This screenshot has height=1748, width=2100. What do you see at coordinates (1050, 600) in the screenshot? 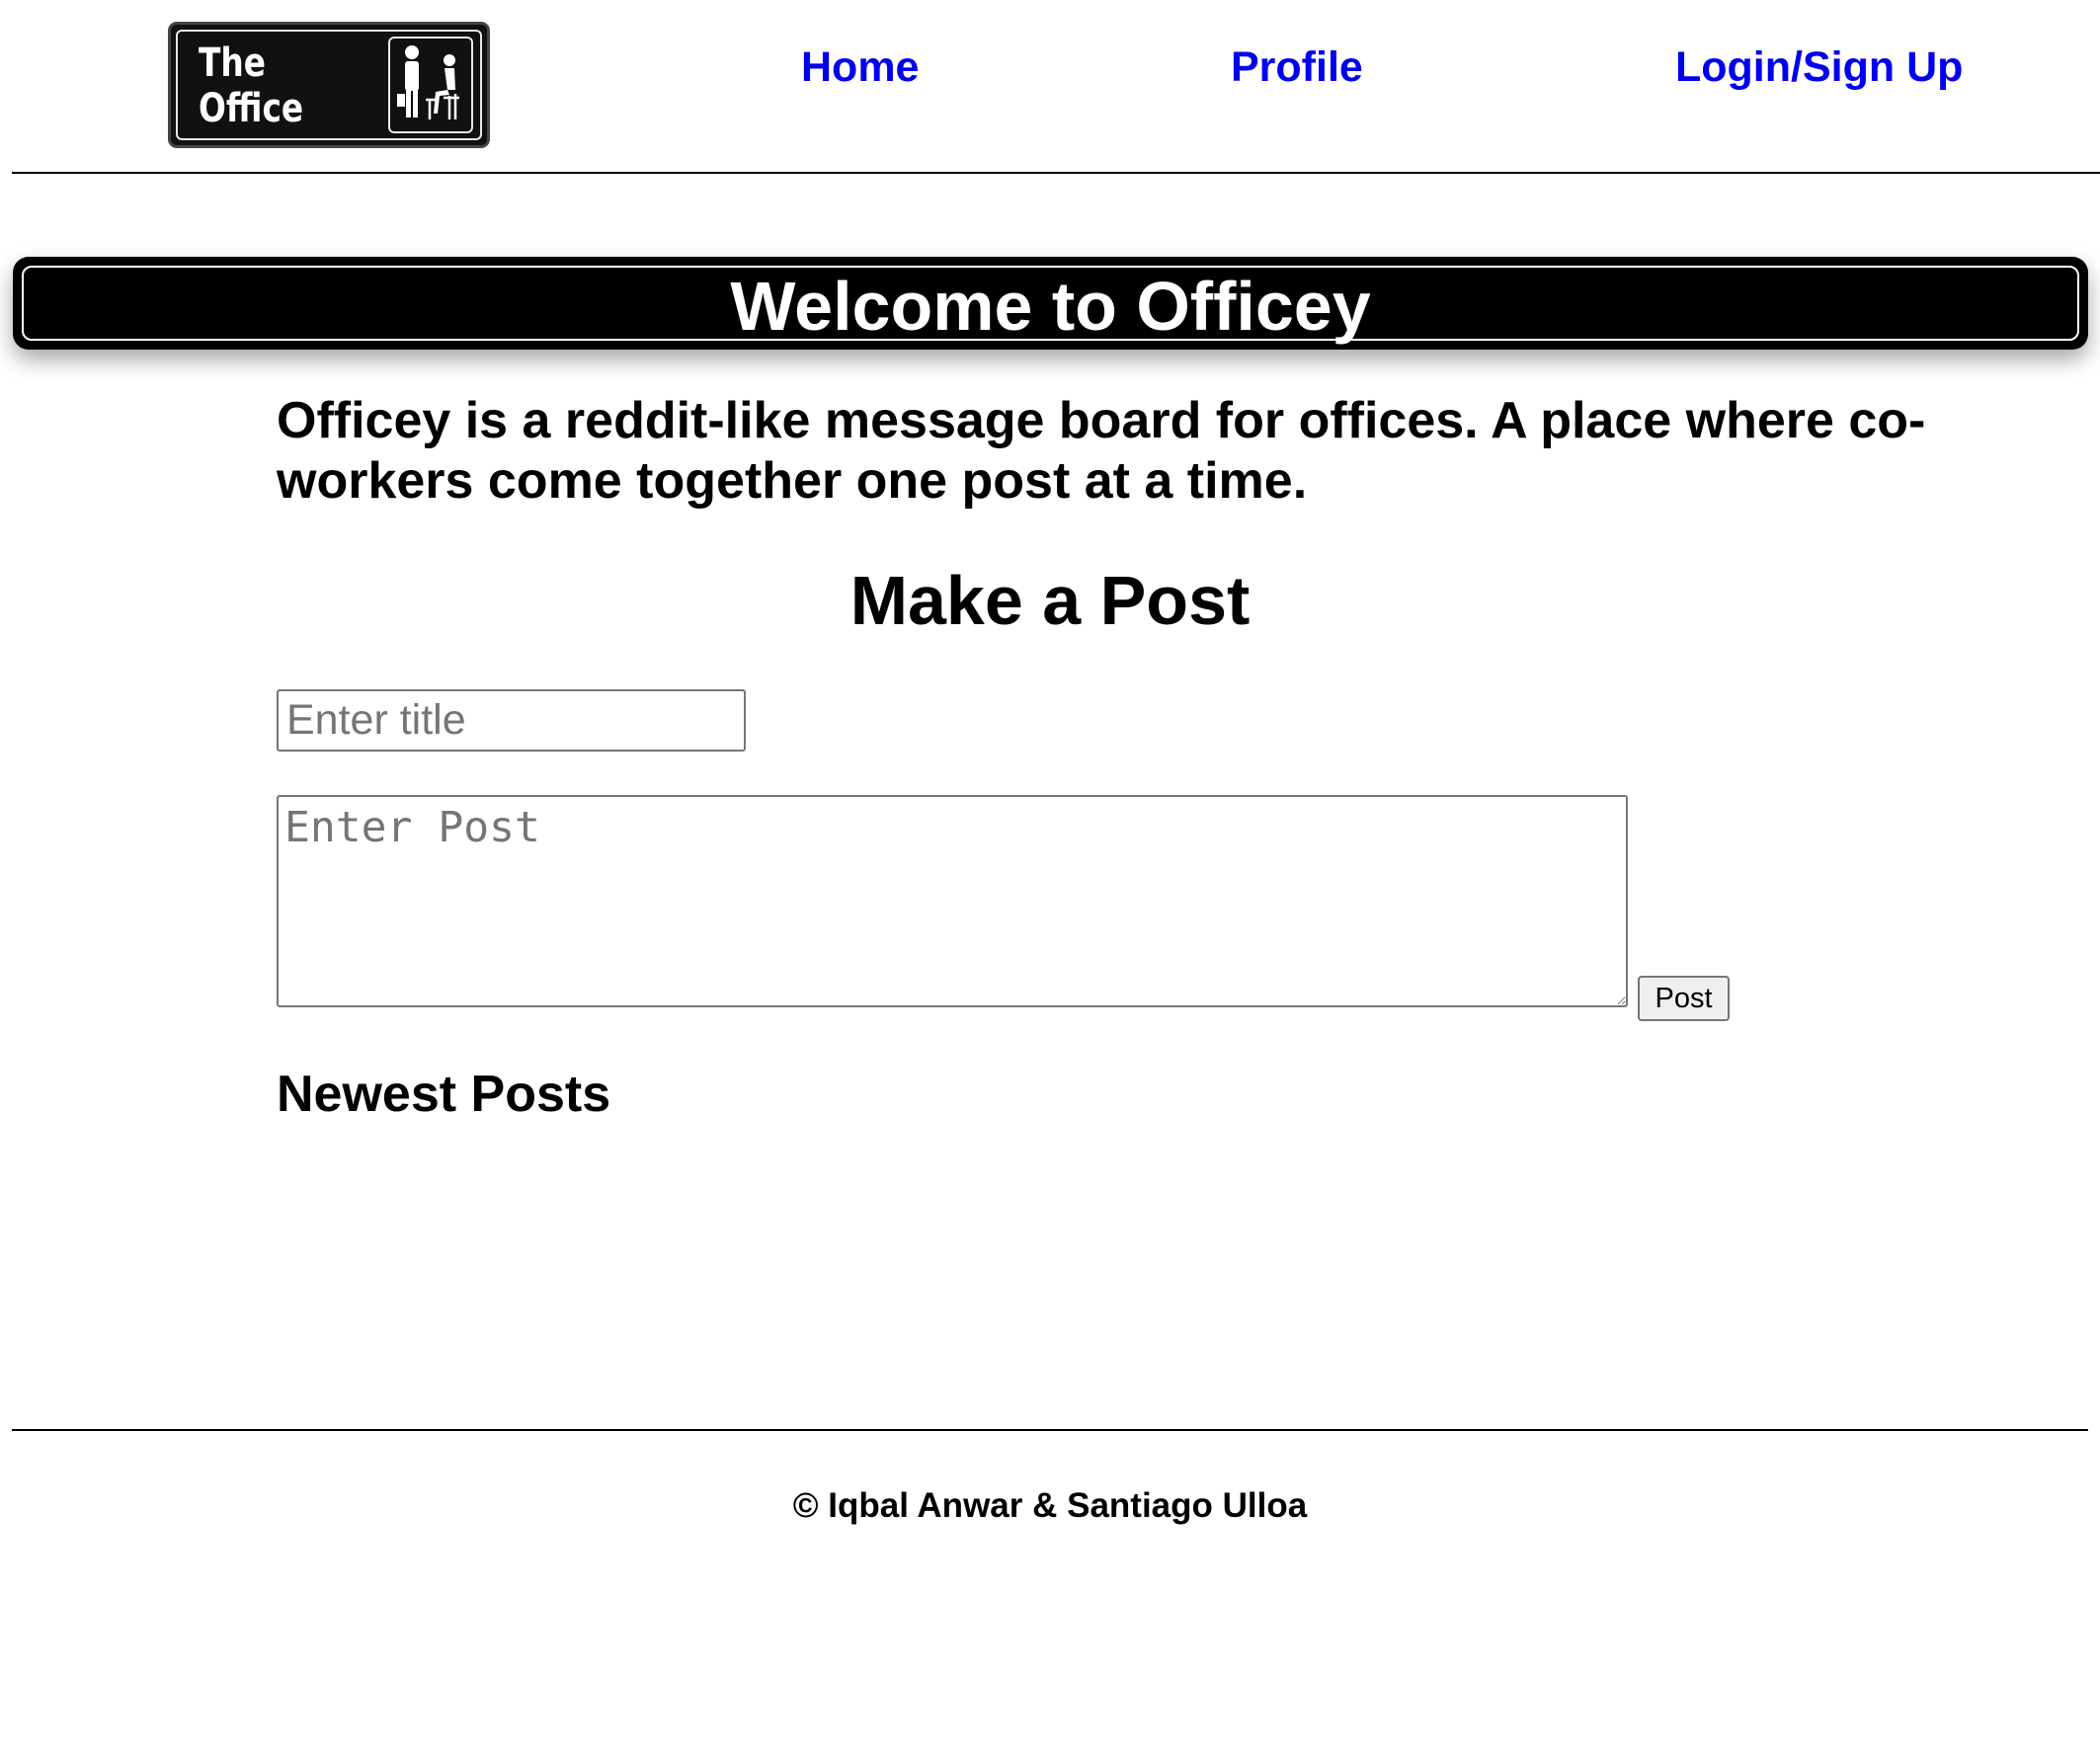
I see `make-post-heading: Make a Post` at bounding box center [1050, 600].